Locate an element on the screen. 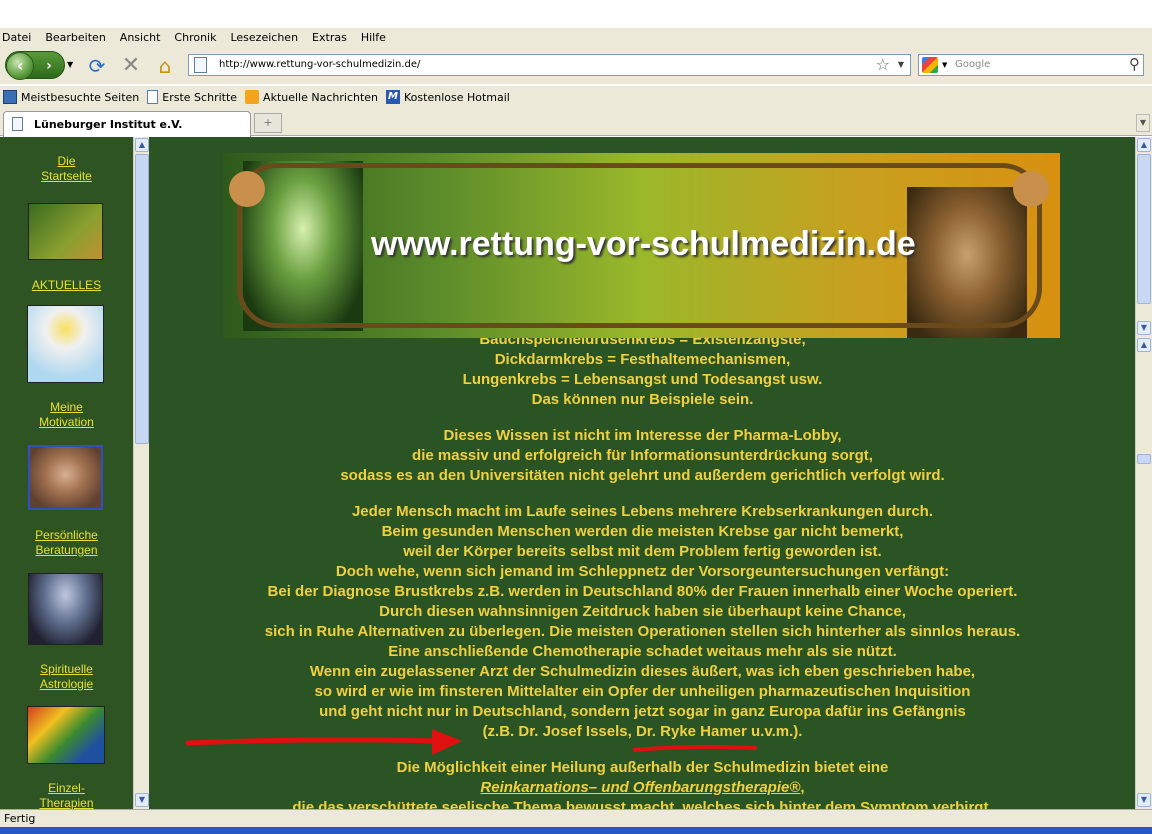 The width and height of the screenshot is (1152, 834). sidebar-link-startseite: Die Startseite is located at coordinates (66, 169).